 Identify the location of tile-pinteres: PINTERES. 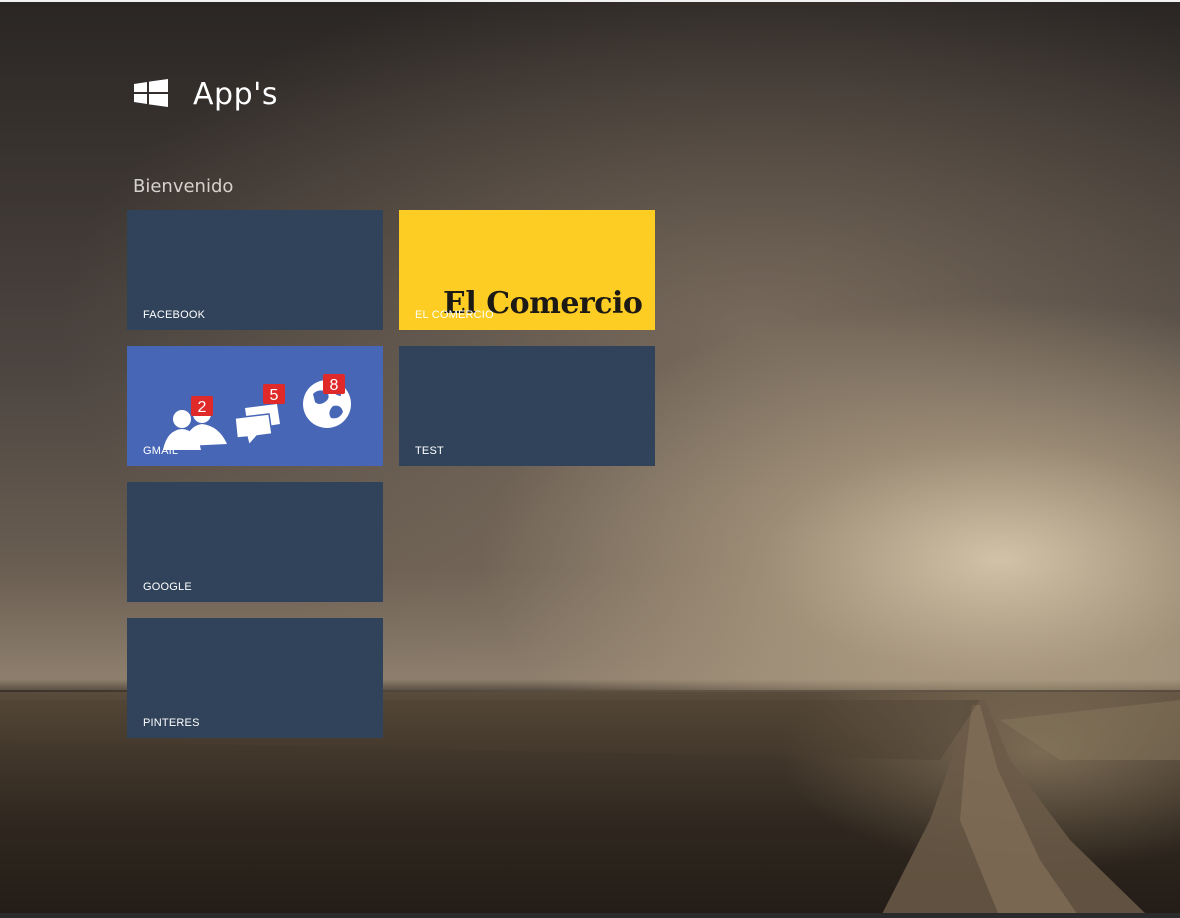
(255, 678).